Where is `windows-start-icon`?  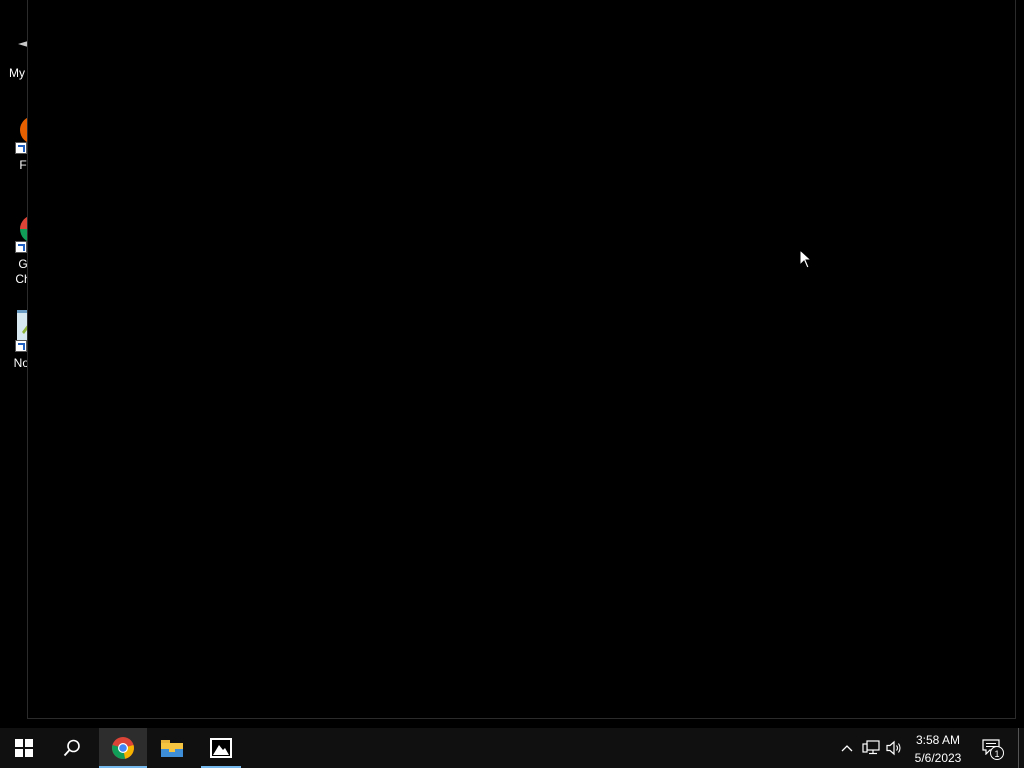
windows-start-icon is located at coordinates (24, 748).